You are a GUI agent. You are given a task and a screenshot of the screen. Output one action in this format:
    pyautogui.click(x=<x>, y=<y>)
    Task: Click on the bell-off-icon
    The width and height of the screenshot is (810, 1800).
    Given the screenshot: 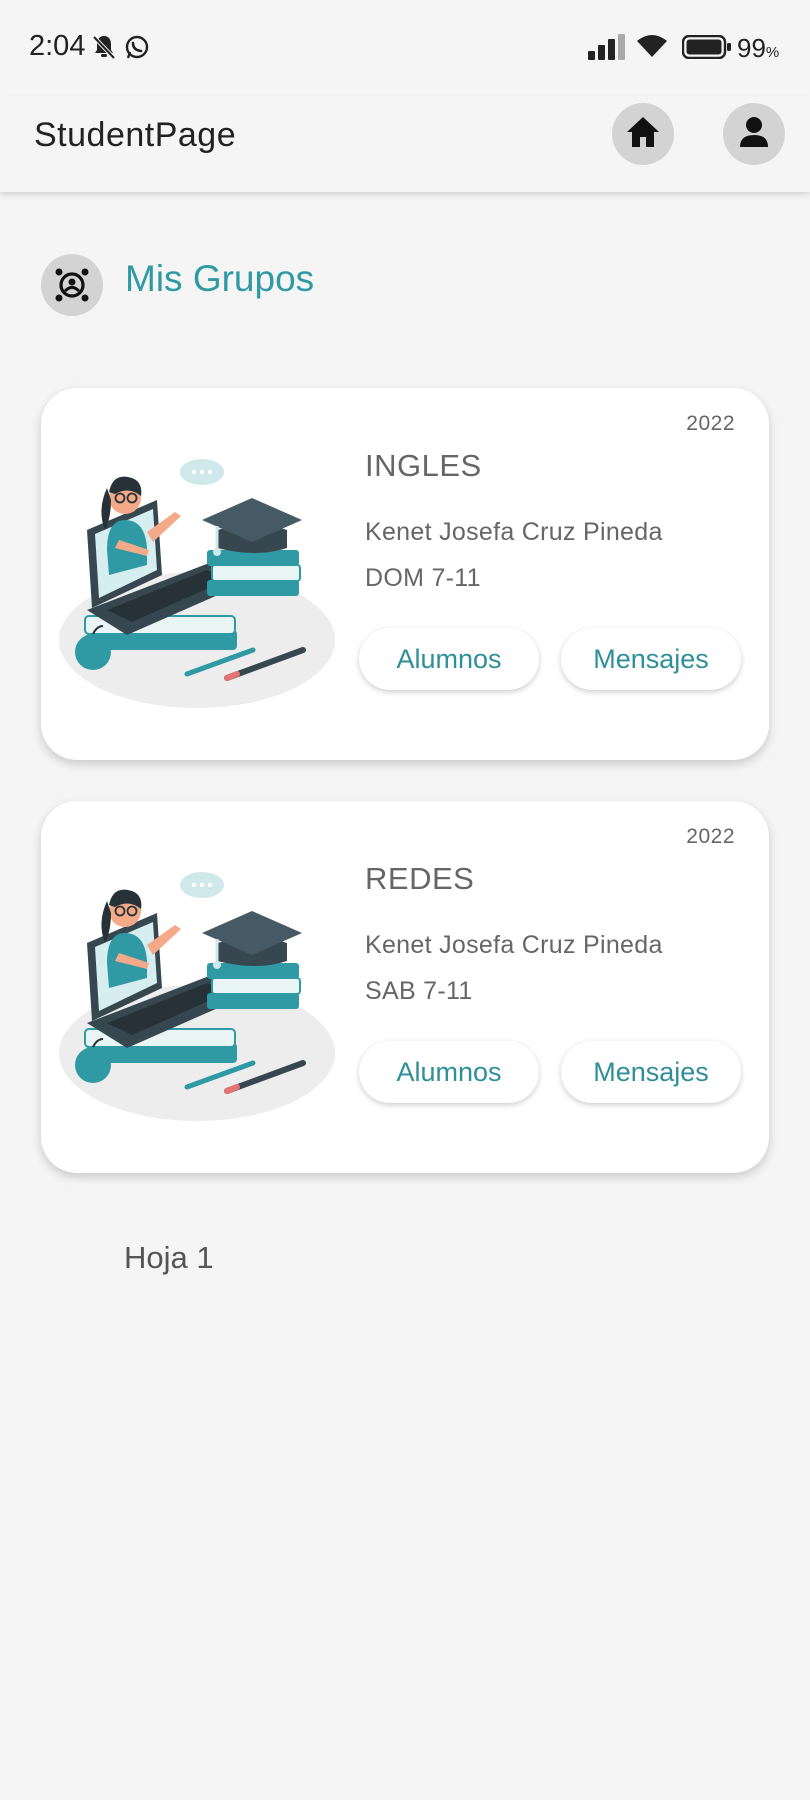 What is the action you would take?
    pyautogui.click(x=104, y=49)
    